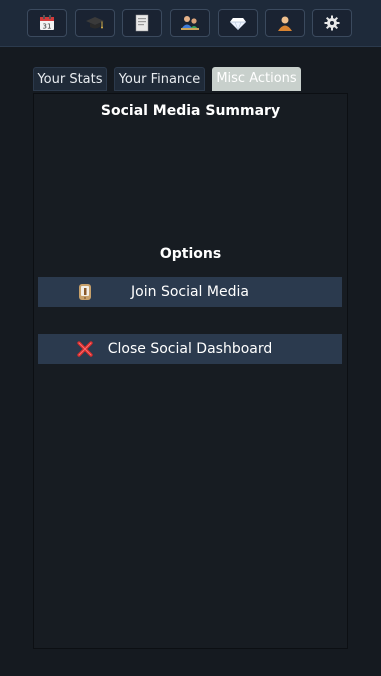 The height and width of the screenshot is (676, 381). I want to click on people-icon, so click(190, 23).